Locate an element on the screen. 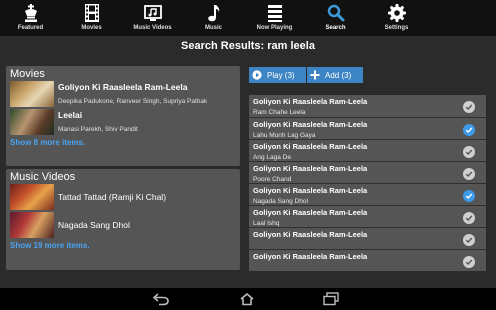 The width and height of the screenshot is (496, 310). nav-label: Music Videos is located at coordinates (152, 28).